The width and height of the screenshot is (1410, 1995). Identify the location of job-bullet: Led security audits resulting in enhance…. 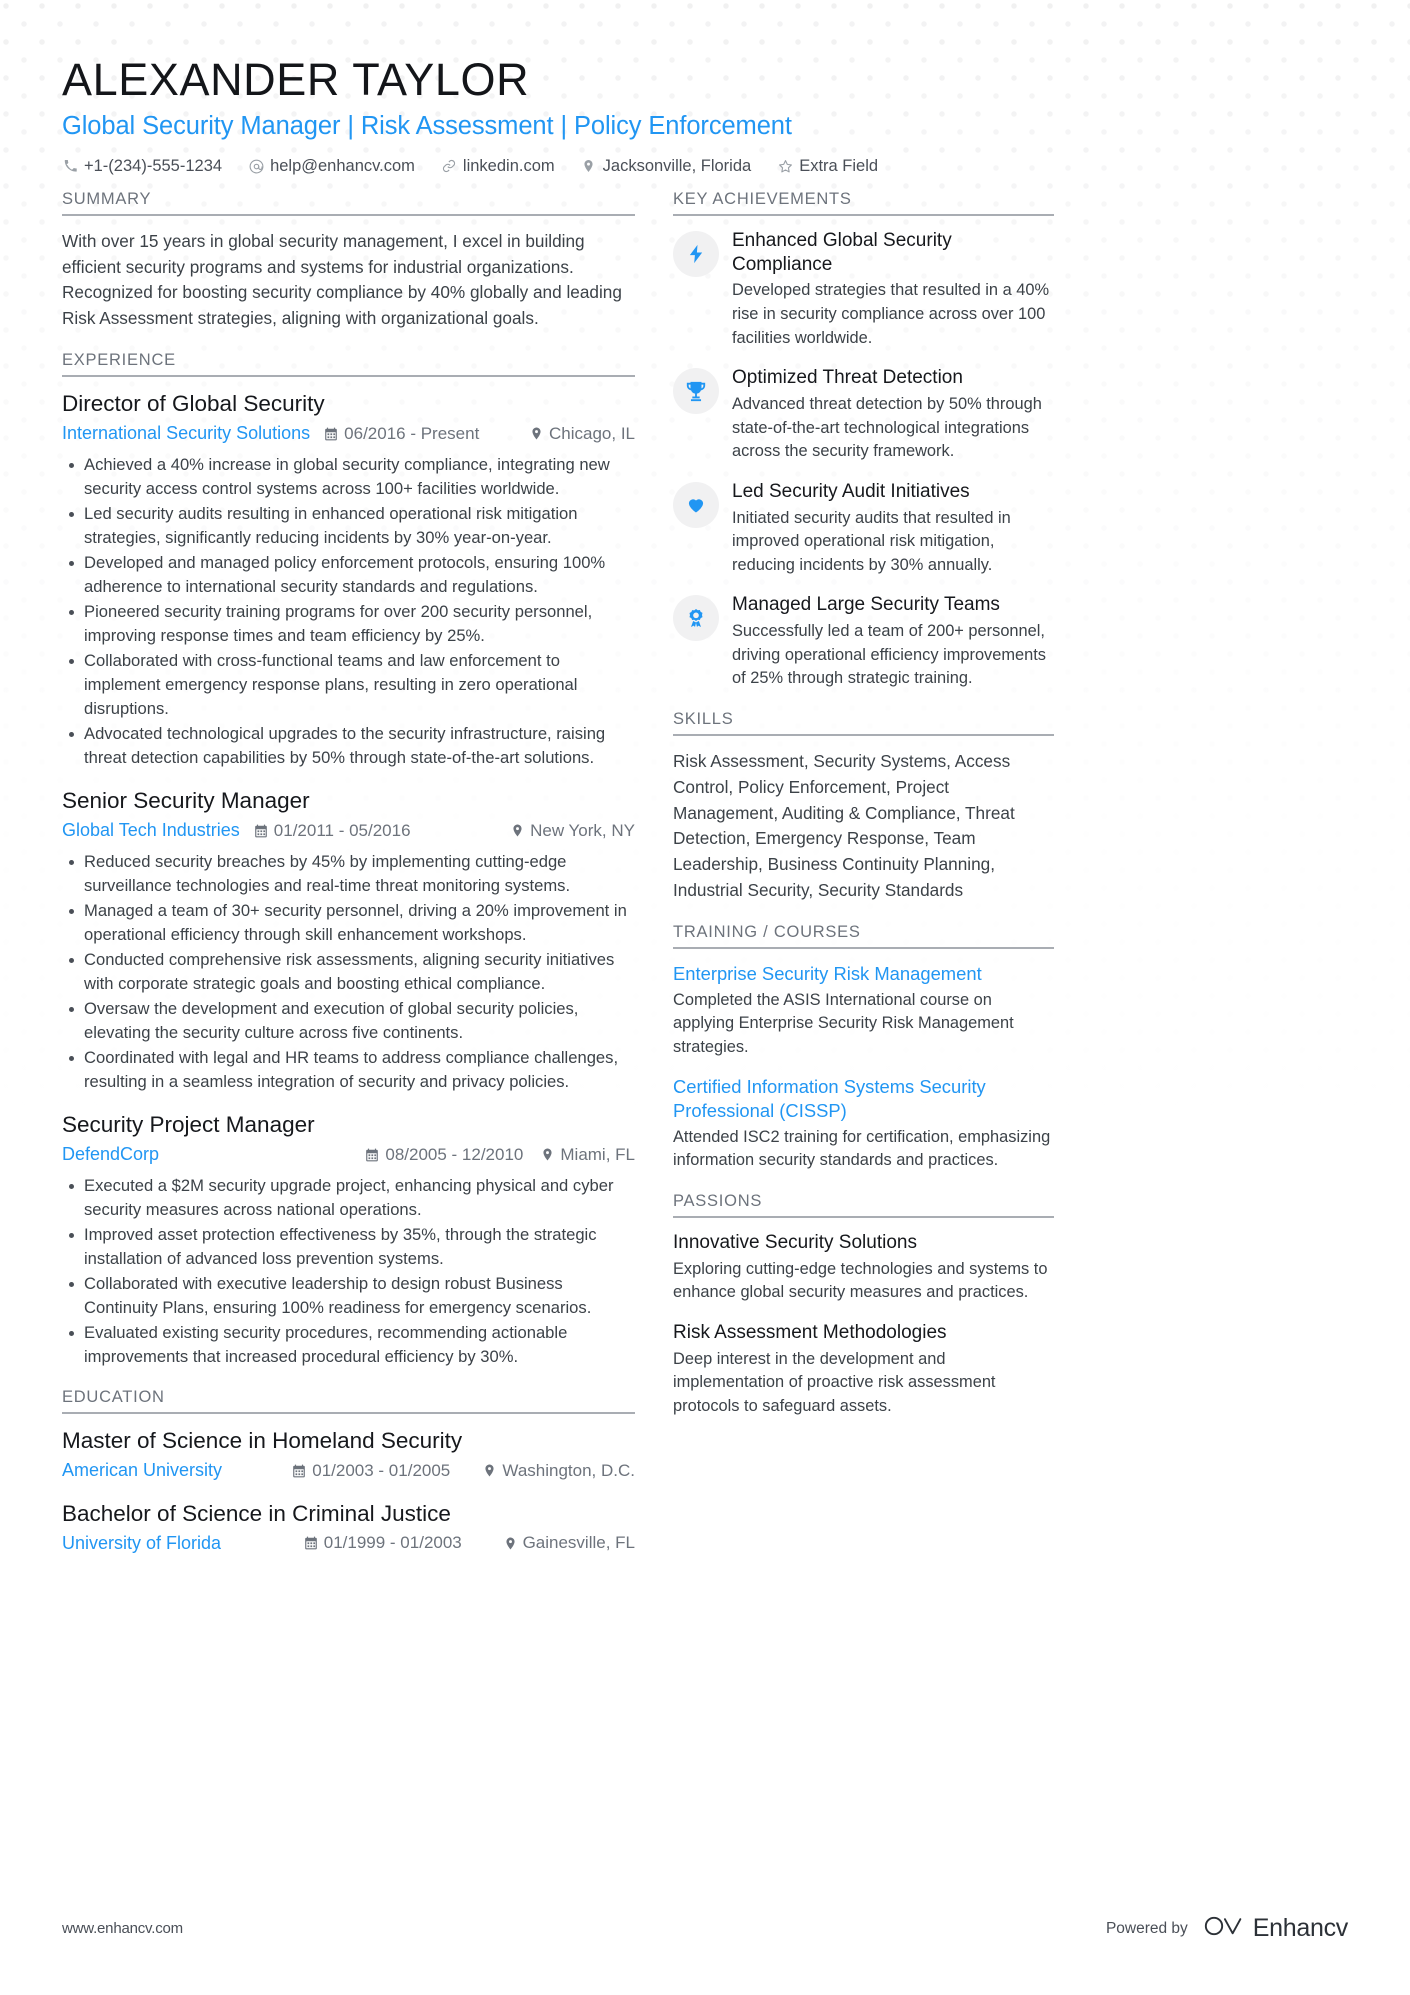
(348, 526).